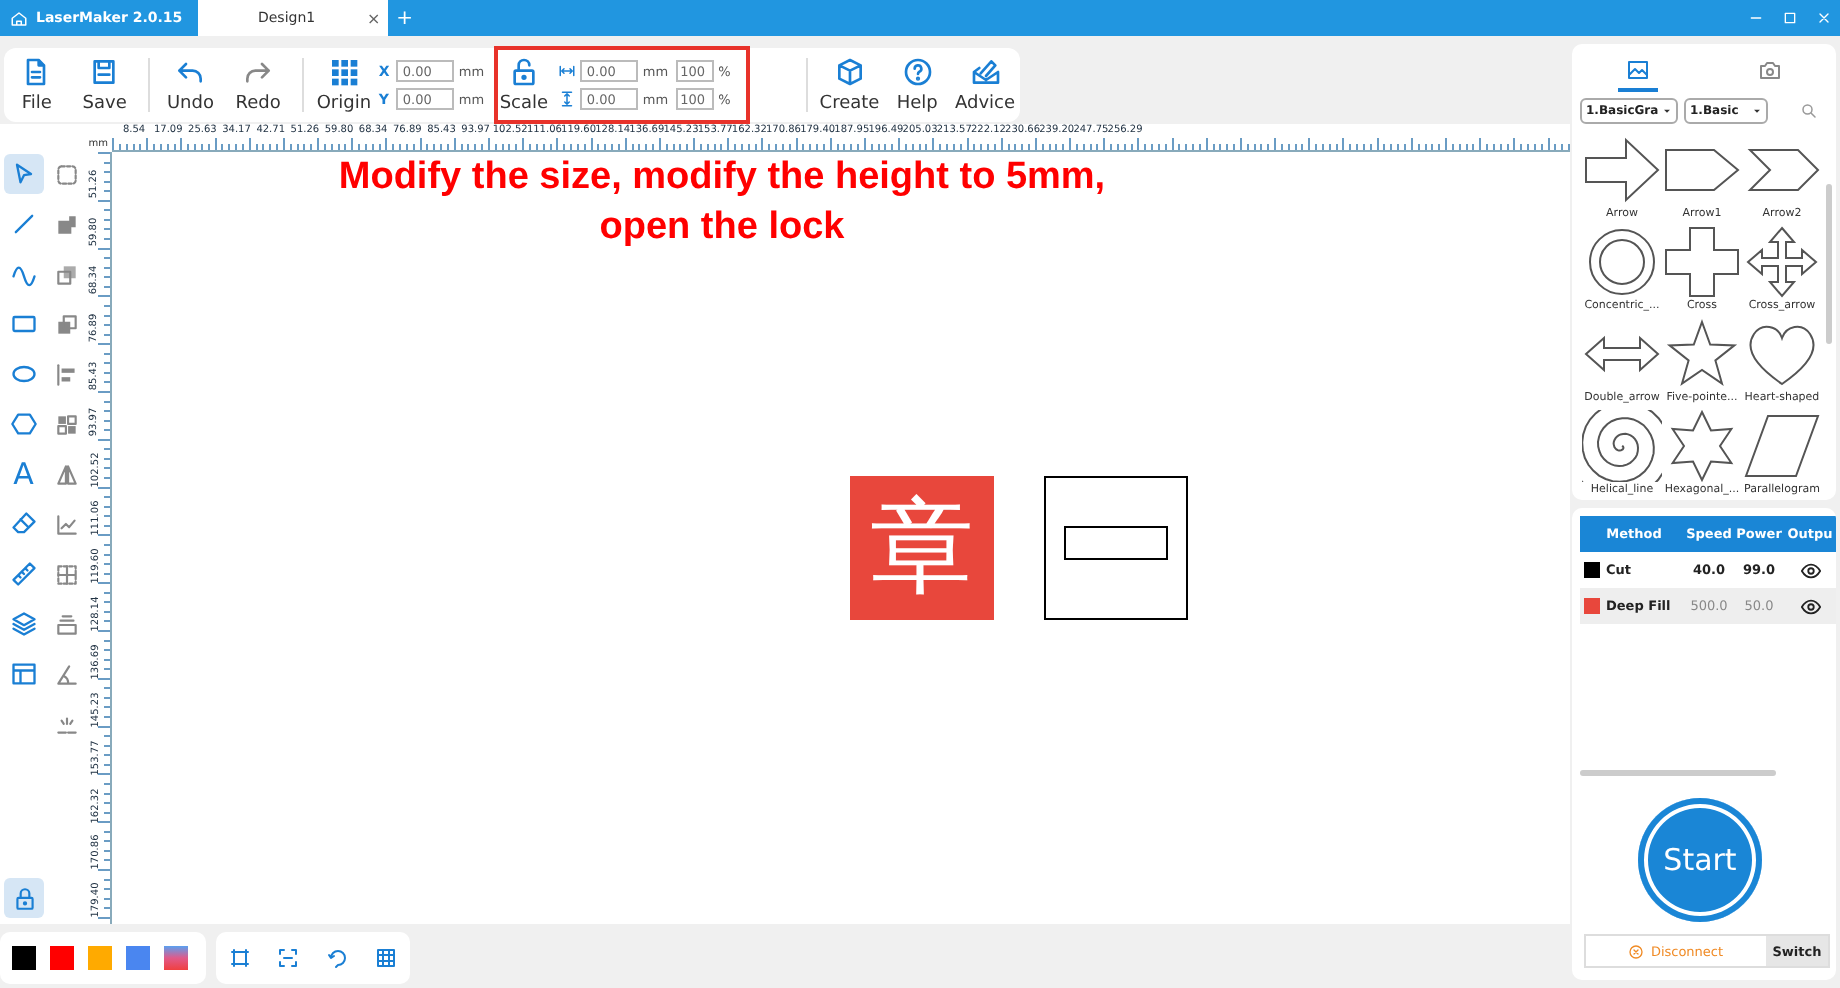 The height and width of the screenshot is (988, 1840). Describe the element at coordinates (722, 178) in the screenshot. I see `instruction-text: Modify the size, modify the height to 5mm,` at that location.